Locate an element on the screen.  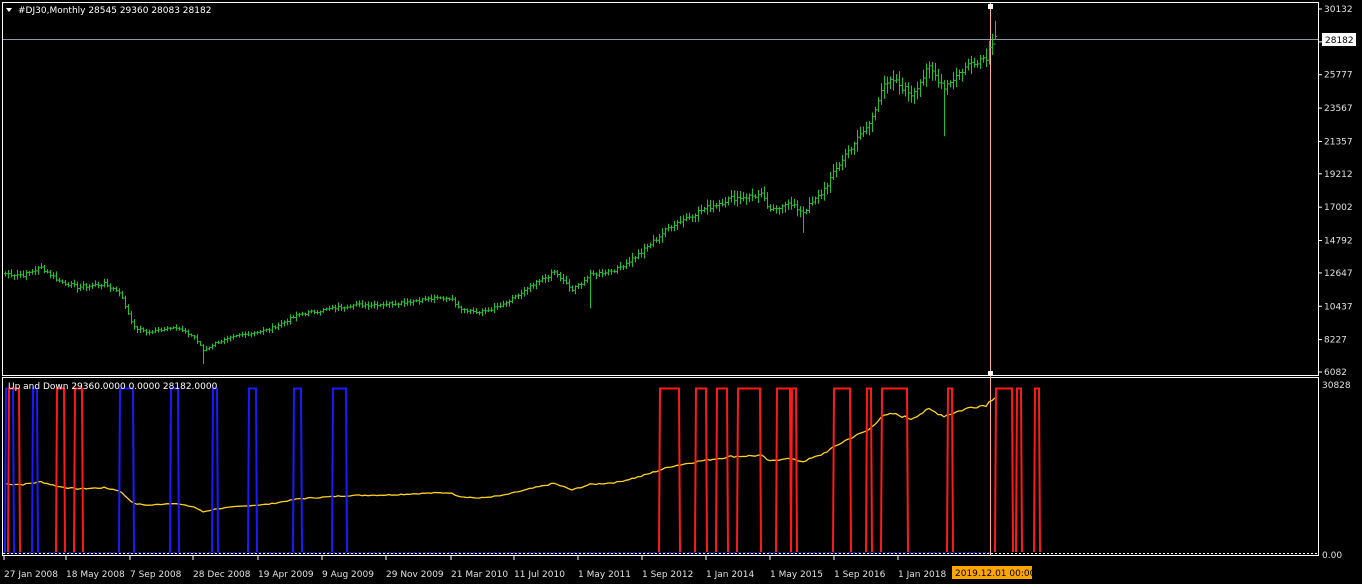
indicator-axis-top: 30828 is located at coordinates (1336, 386).